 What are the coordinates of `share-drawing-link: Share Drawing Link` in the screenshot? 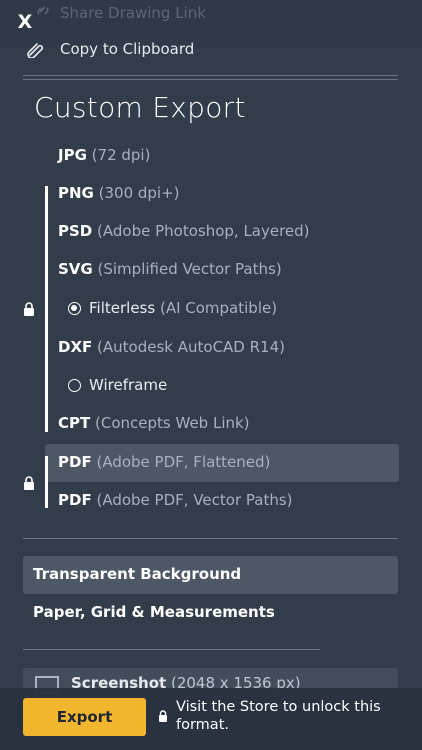 It's located at (133, 13).